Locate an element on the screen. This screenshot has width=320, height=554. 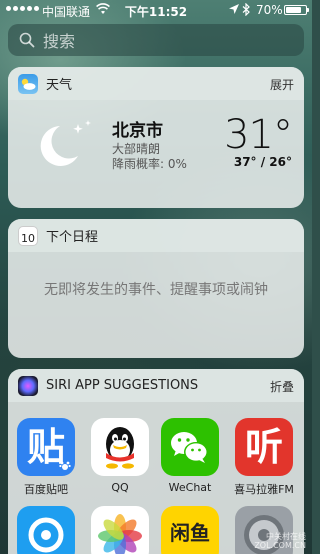
rain-chance: 降雨概率: 0% is located at coordinates (149, 164).